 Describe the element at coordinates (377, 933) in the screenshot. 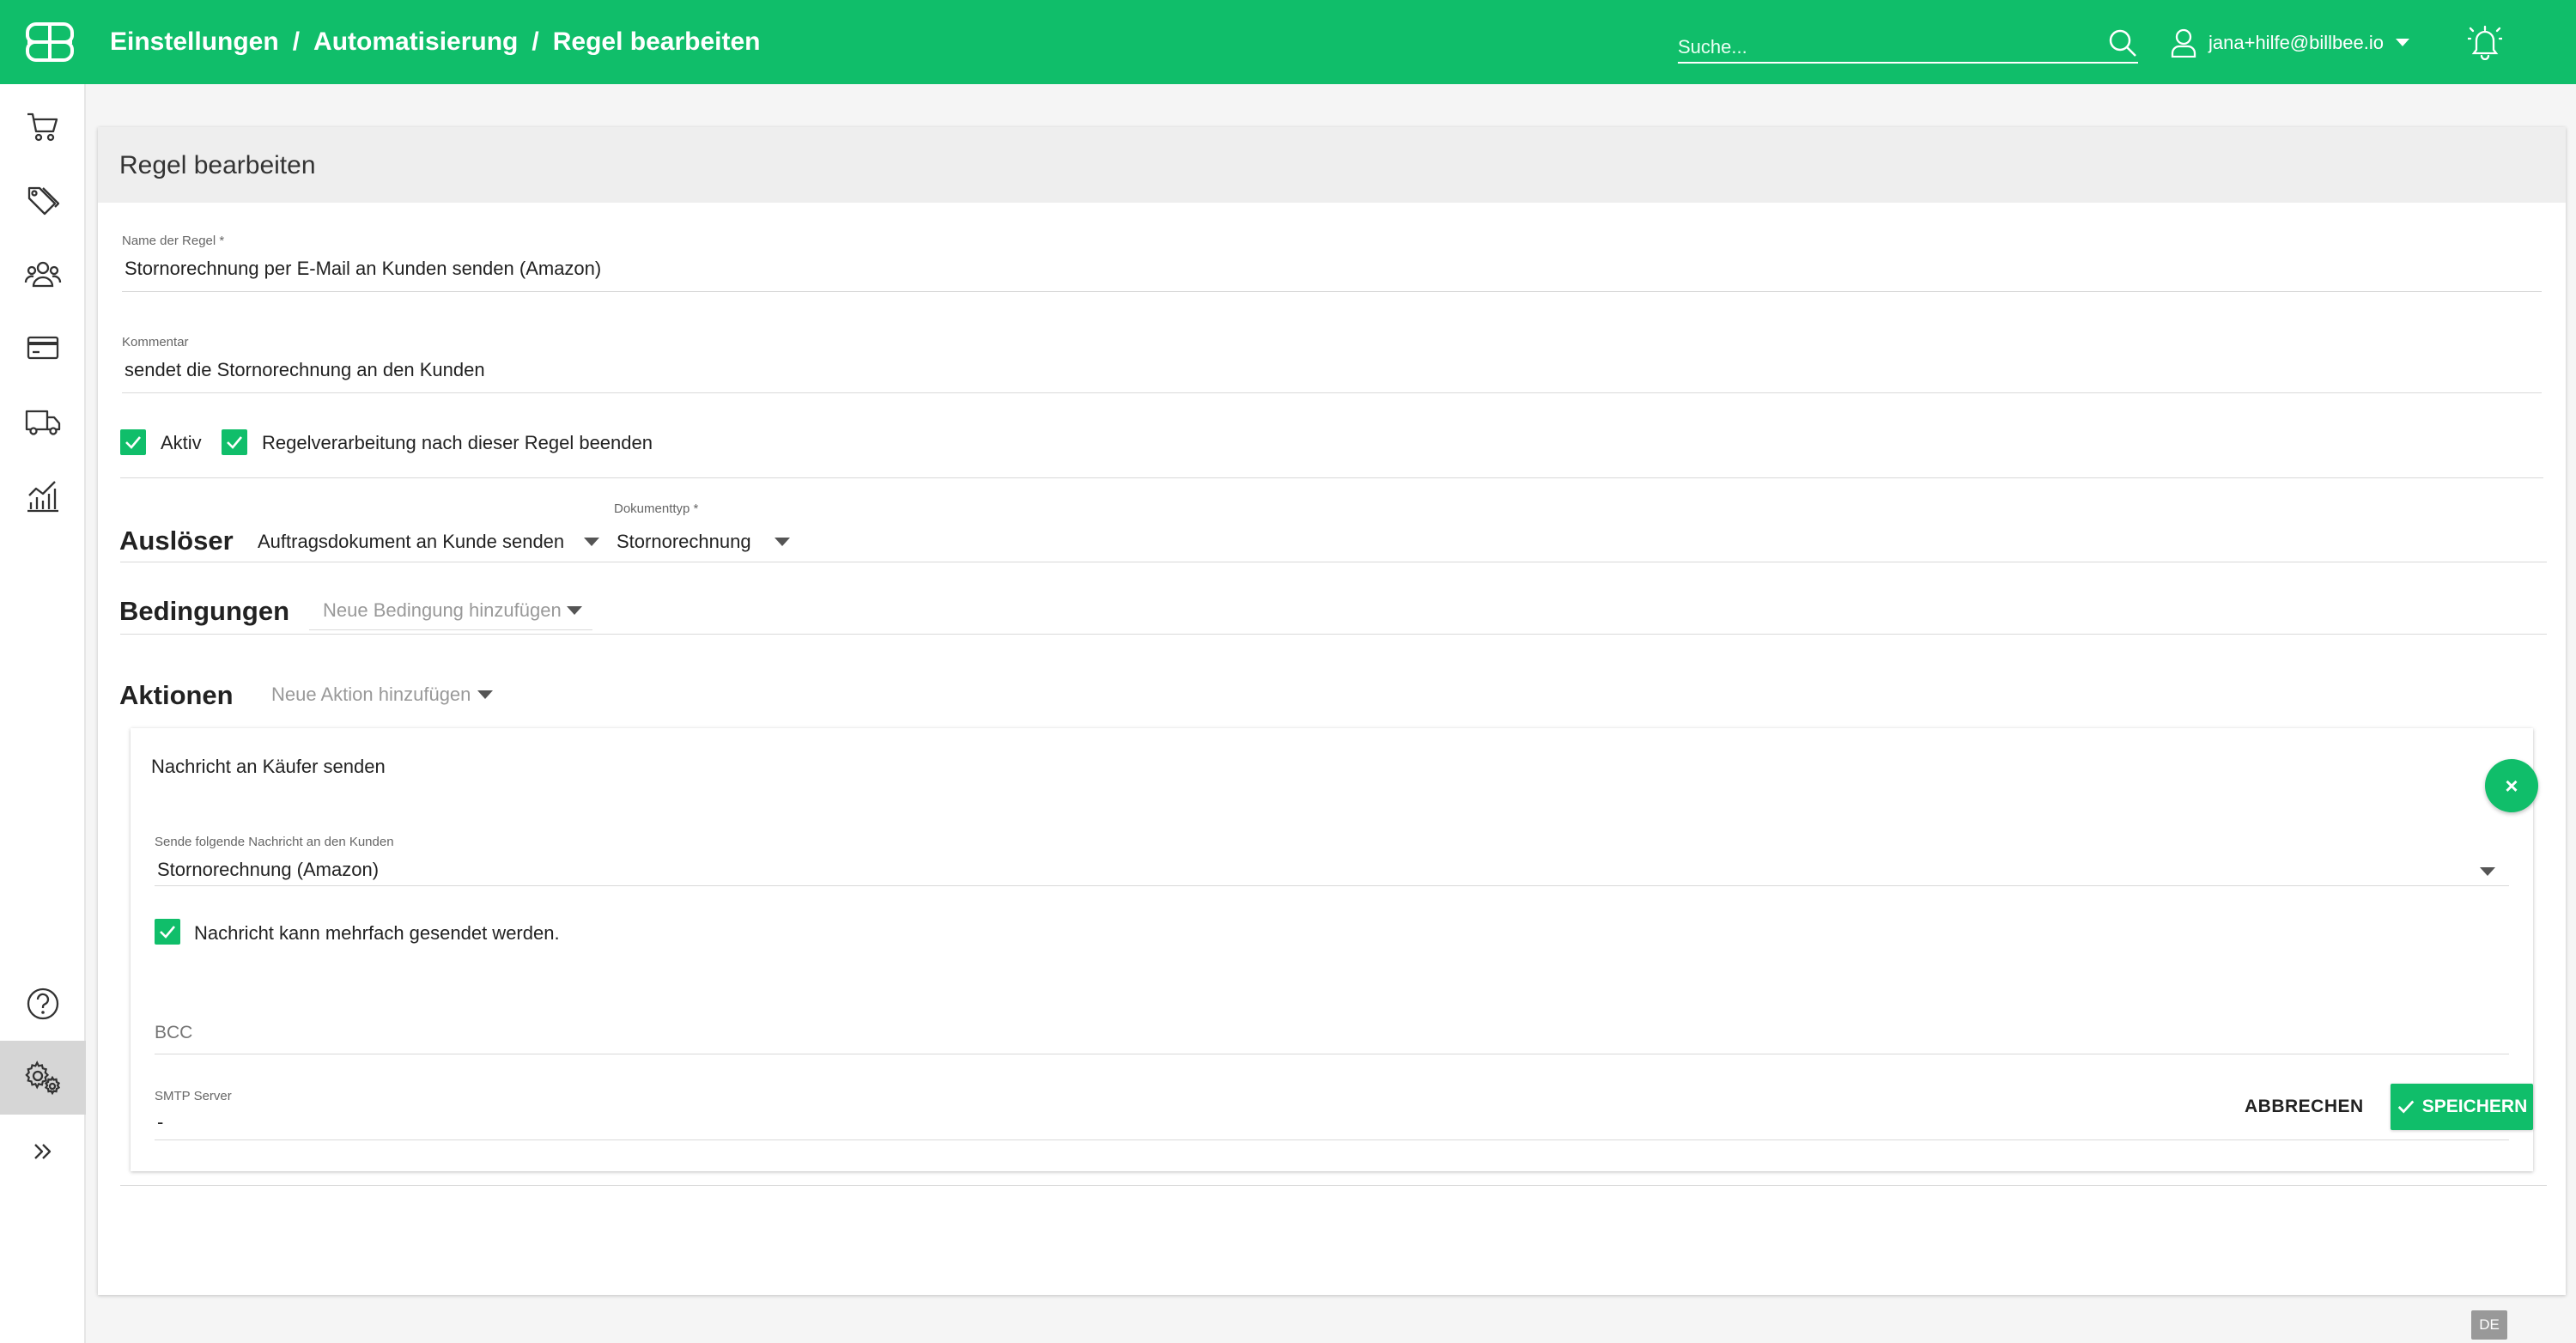

I see `multiple-send-label: Nachricht kann mehrfach gesendet werden.` at that location.